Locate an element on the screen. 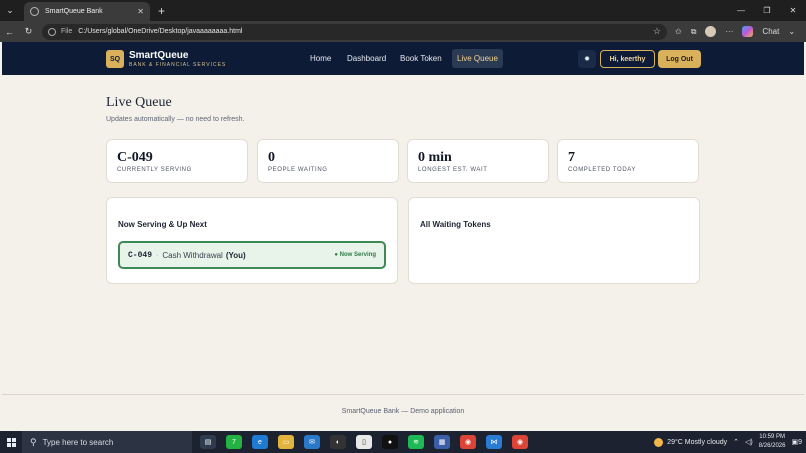 This screenshot has height=453, width=806. site-info-icon is located at coordinates (52, 31).